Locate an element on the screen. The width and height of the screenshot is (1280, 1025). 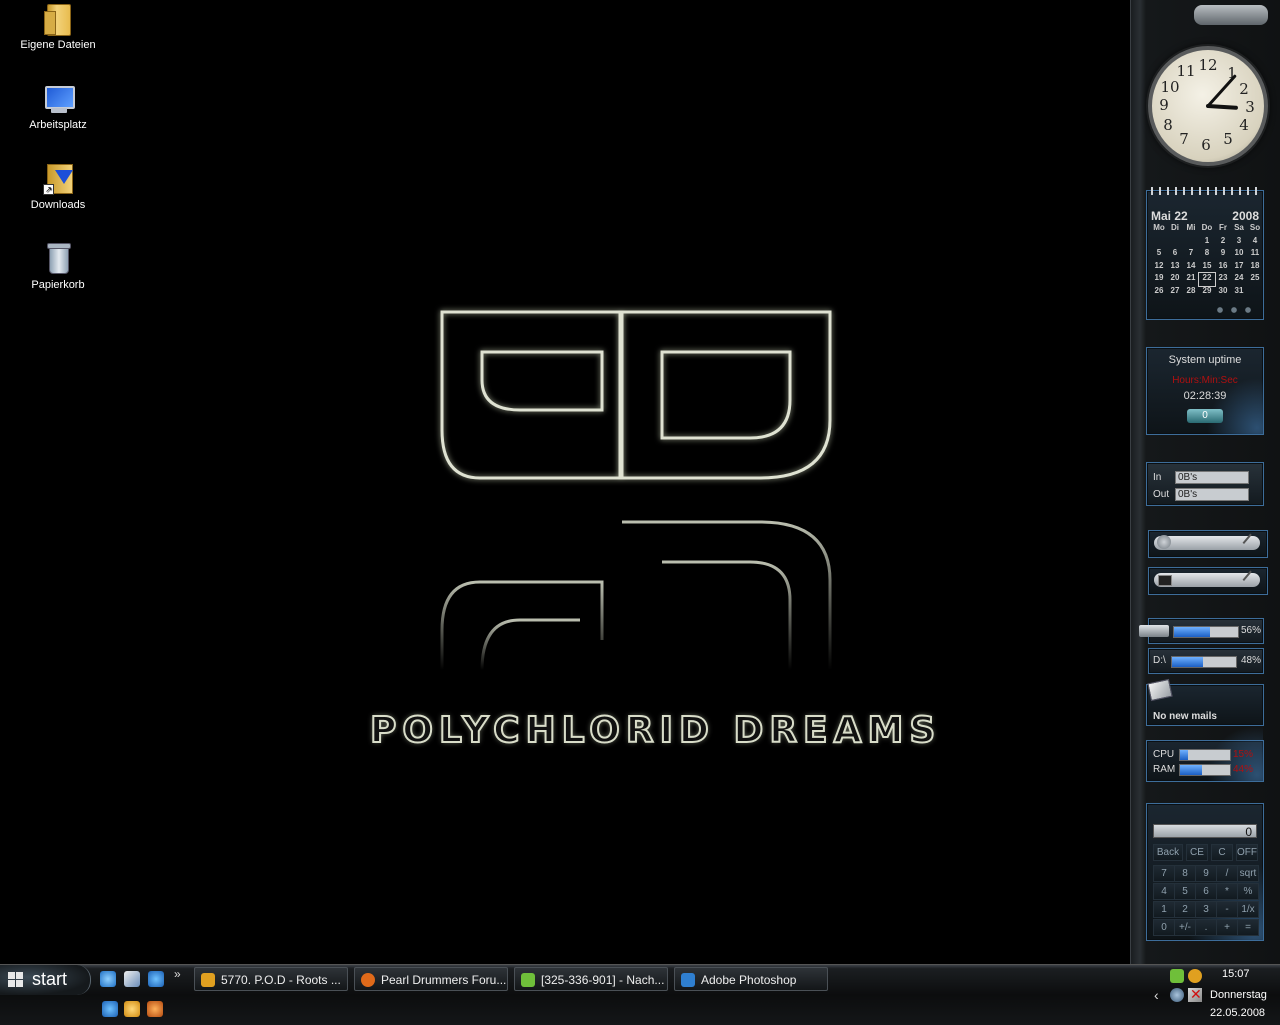
calc-button: +/- is located at coordinates (1185, 927).